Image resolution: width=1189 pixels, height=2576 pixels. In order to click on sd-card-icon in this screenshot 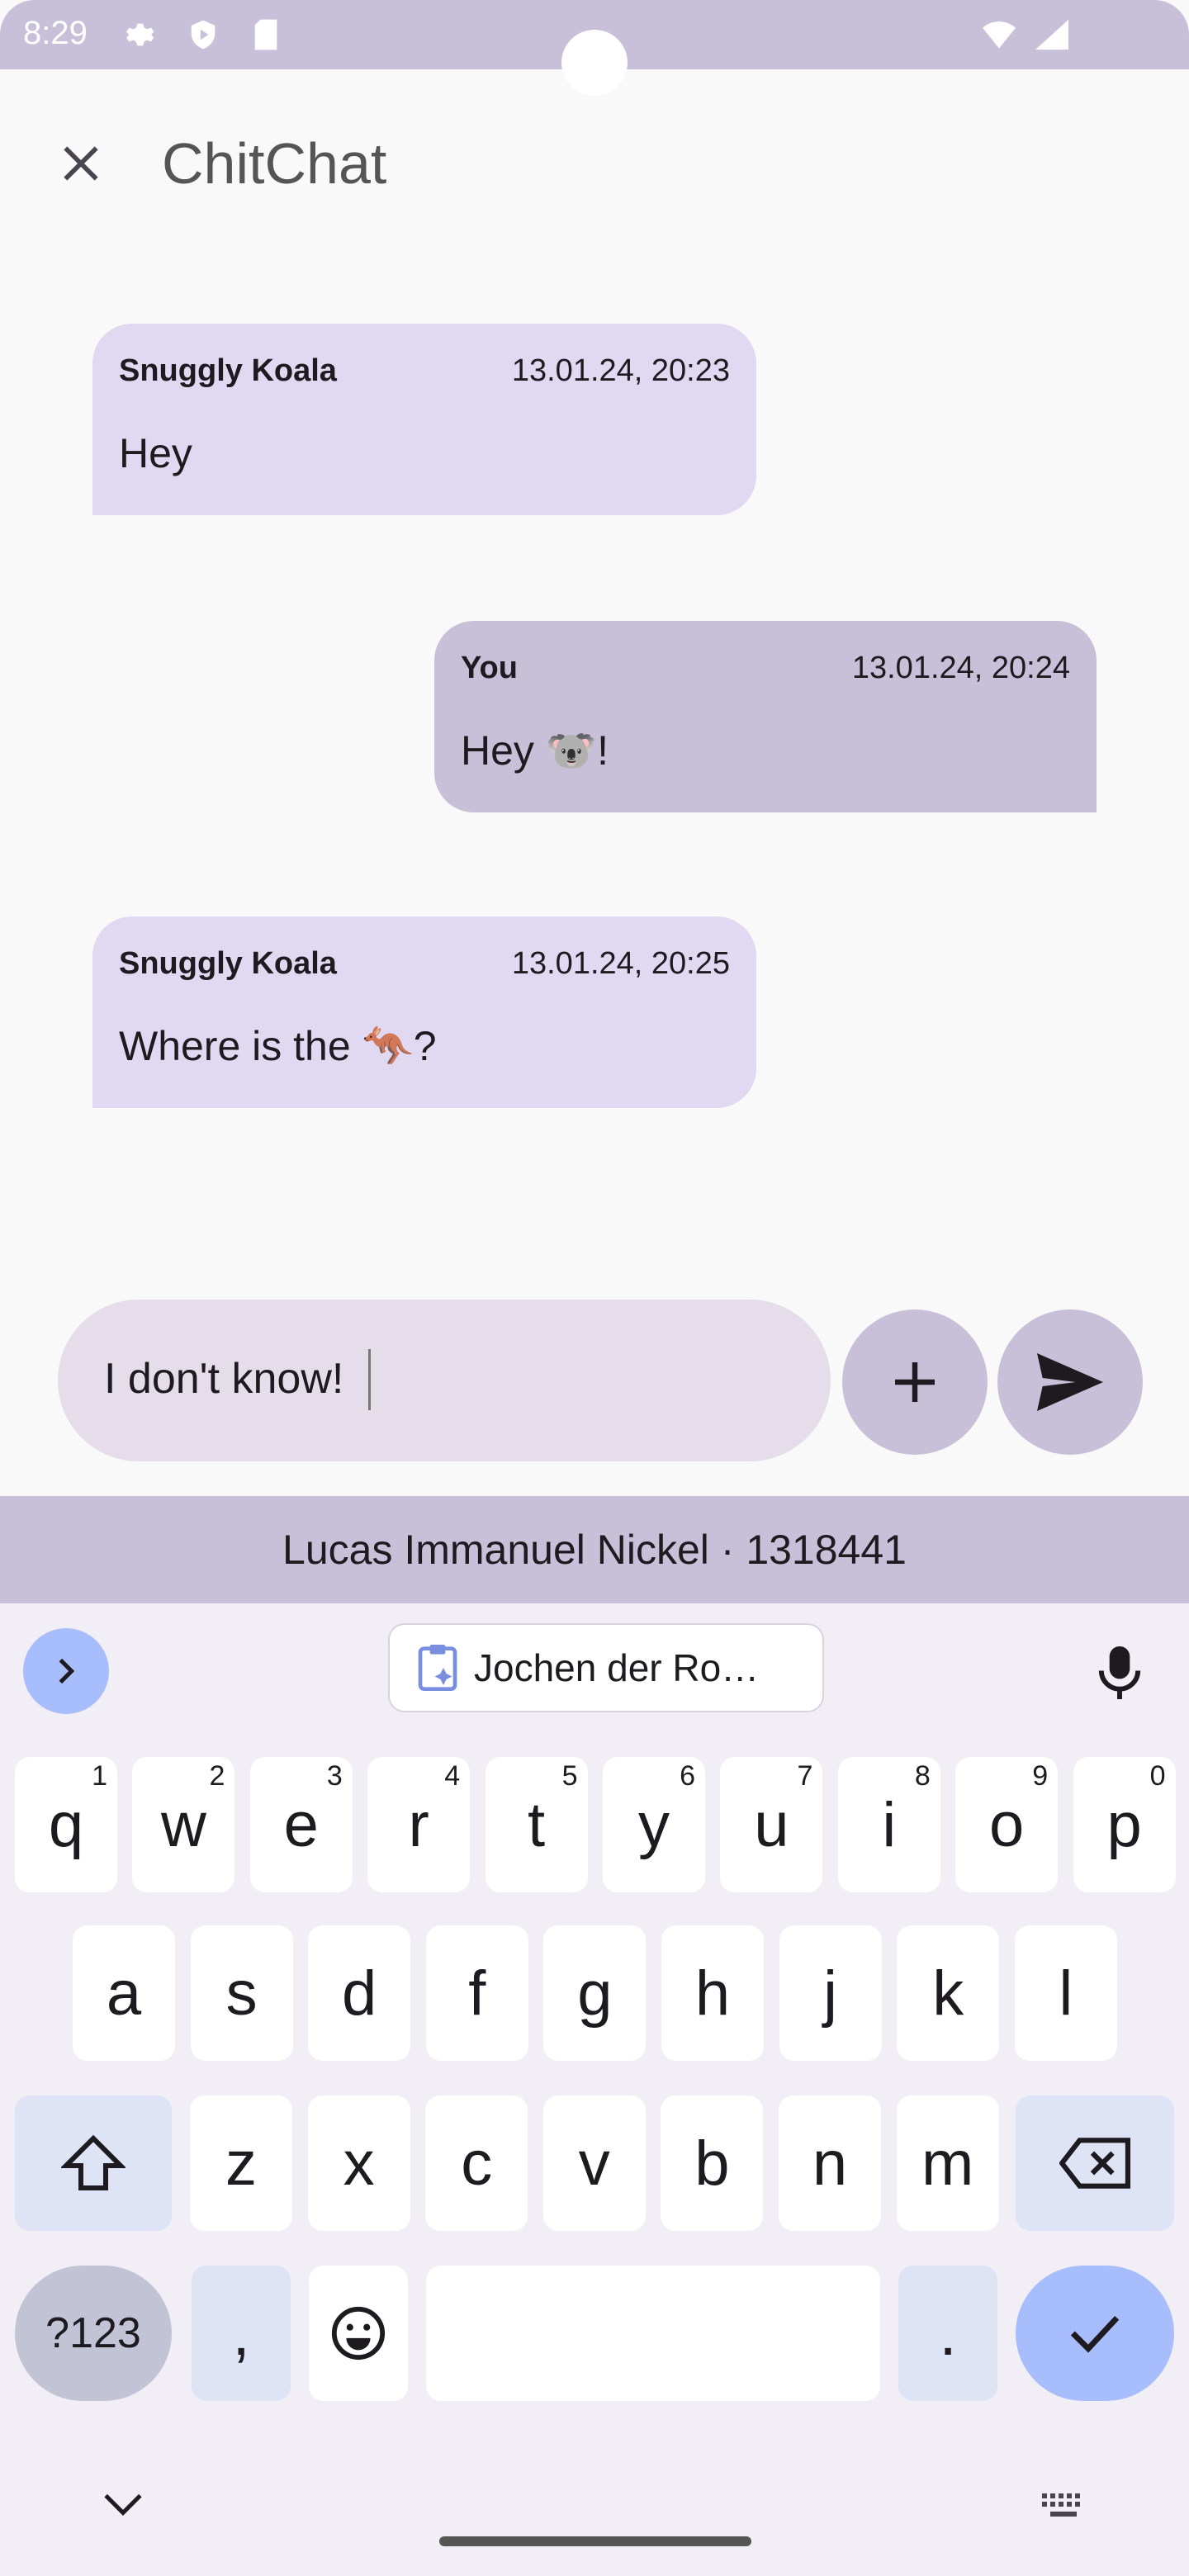, I will do `click(265, 34)`.